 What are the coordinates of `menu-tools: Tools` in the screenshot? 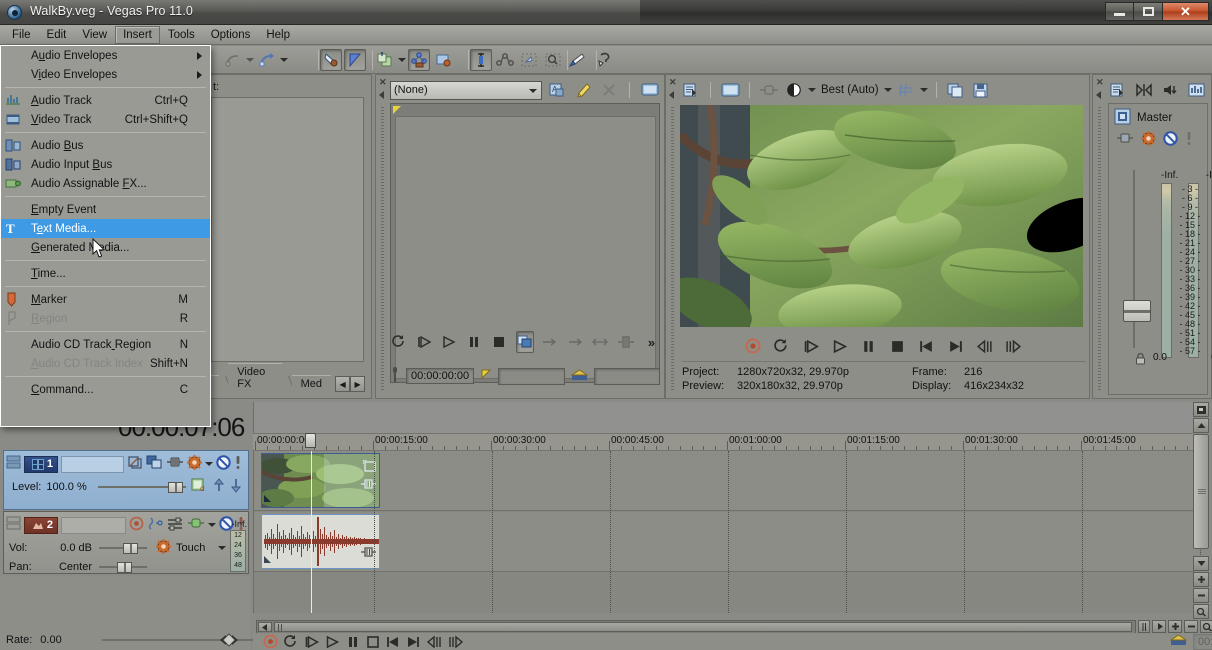 It's located at (181, 35).